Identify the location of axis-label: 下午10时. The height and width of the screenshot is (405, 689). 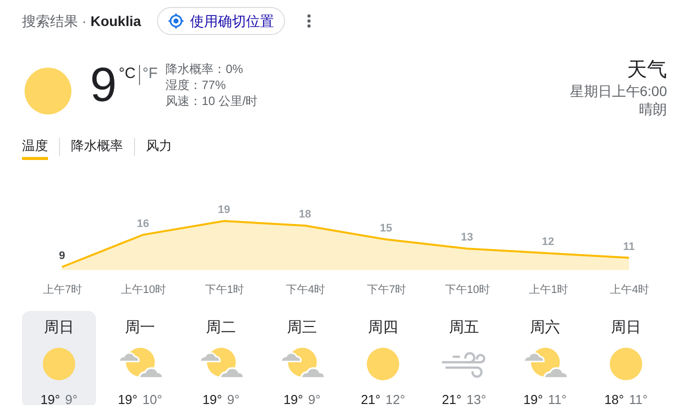
(467, 290).